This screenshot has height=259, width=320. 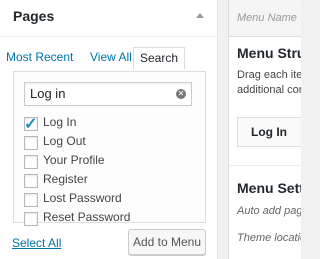 What do you see at coordinates (265, 165) in the screenshot?
I see `section-divider` at bounding box center [265, 165].